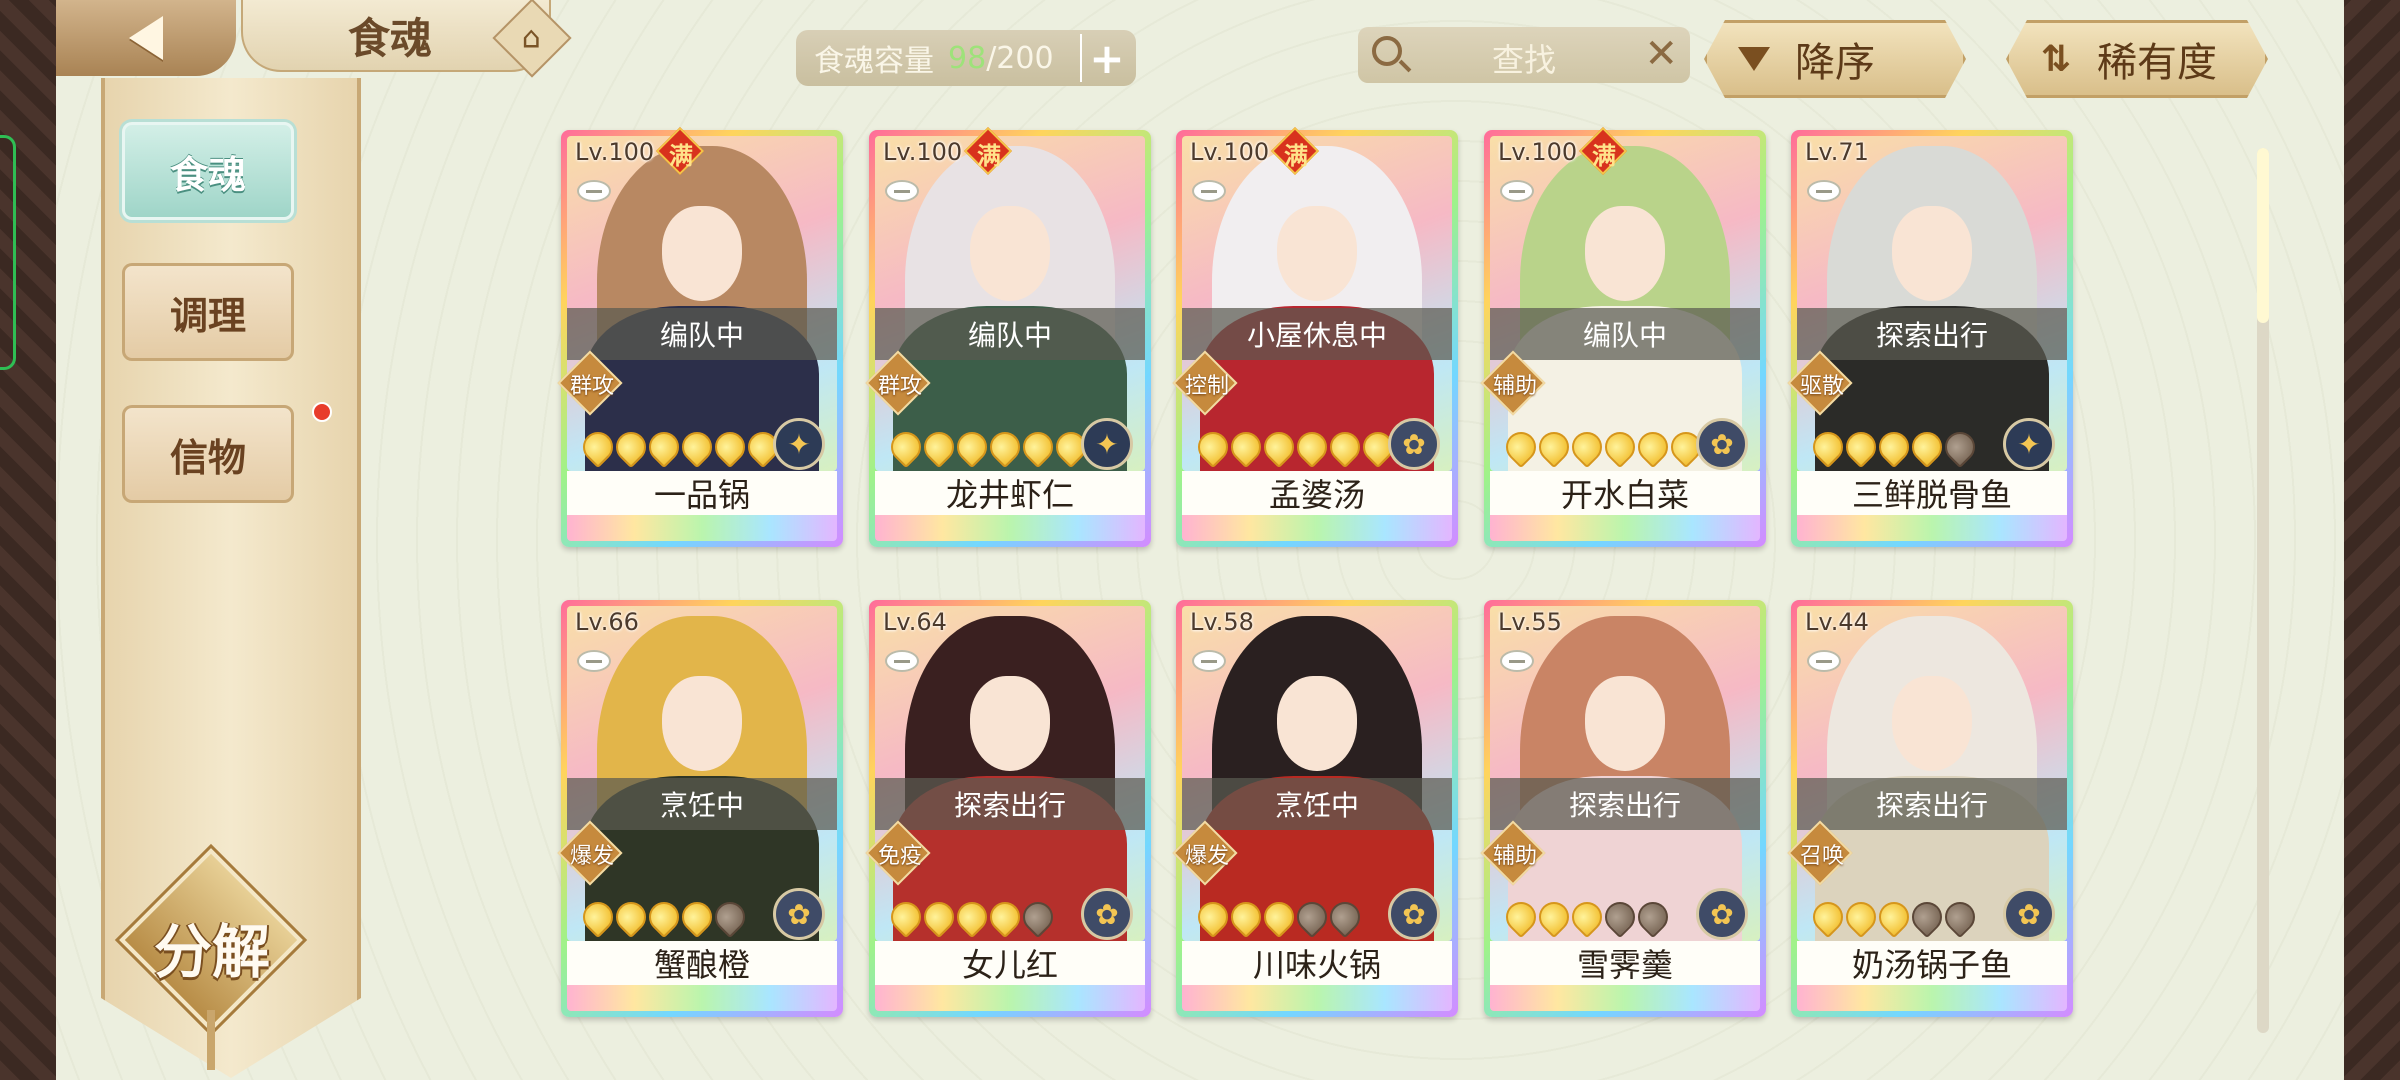  I want to click on search-input: 查找 ✕, so click(1524, 55).